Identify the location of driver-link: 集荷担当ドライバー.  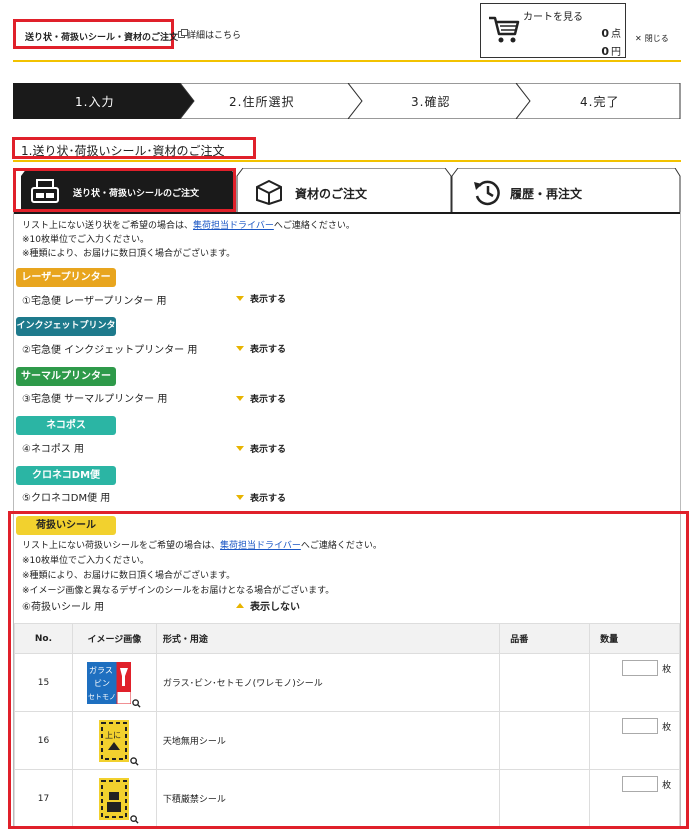
(233, 226).